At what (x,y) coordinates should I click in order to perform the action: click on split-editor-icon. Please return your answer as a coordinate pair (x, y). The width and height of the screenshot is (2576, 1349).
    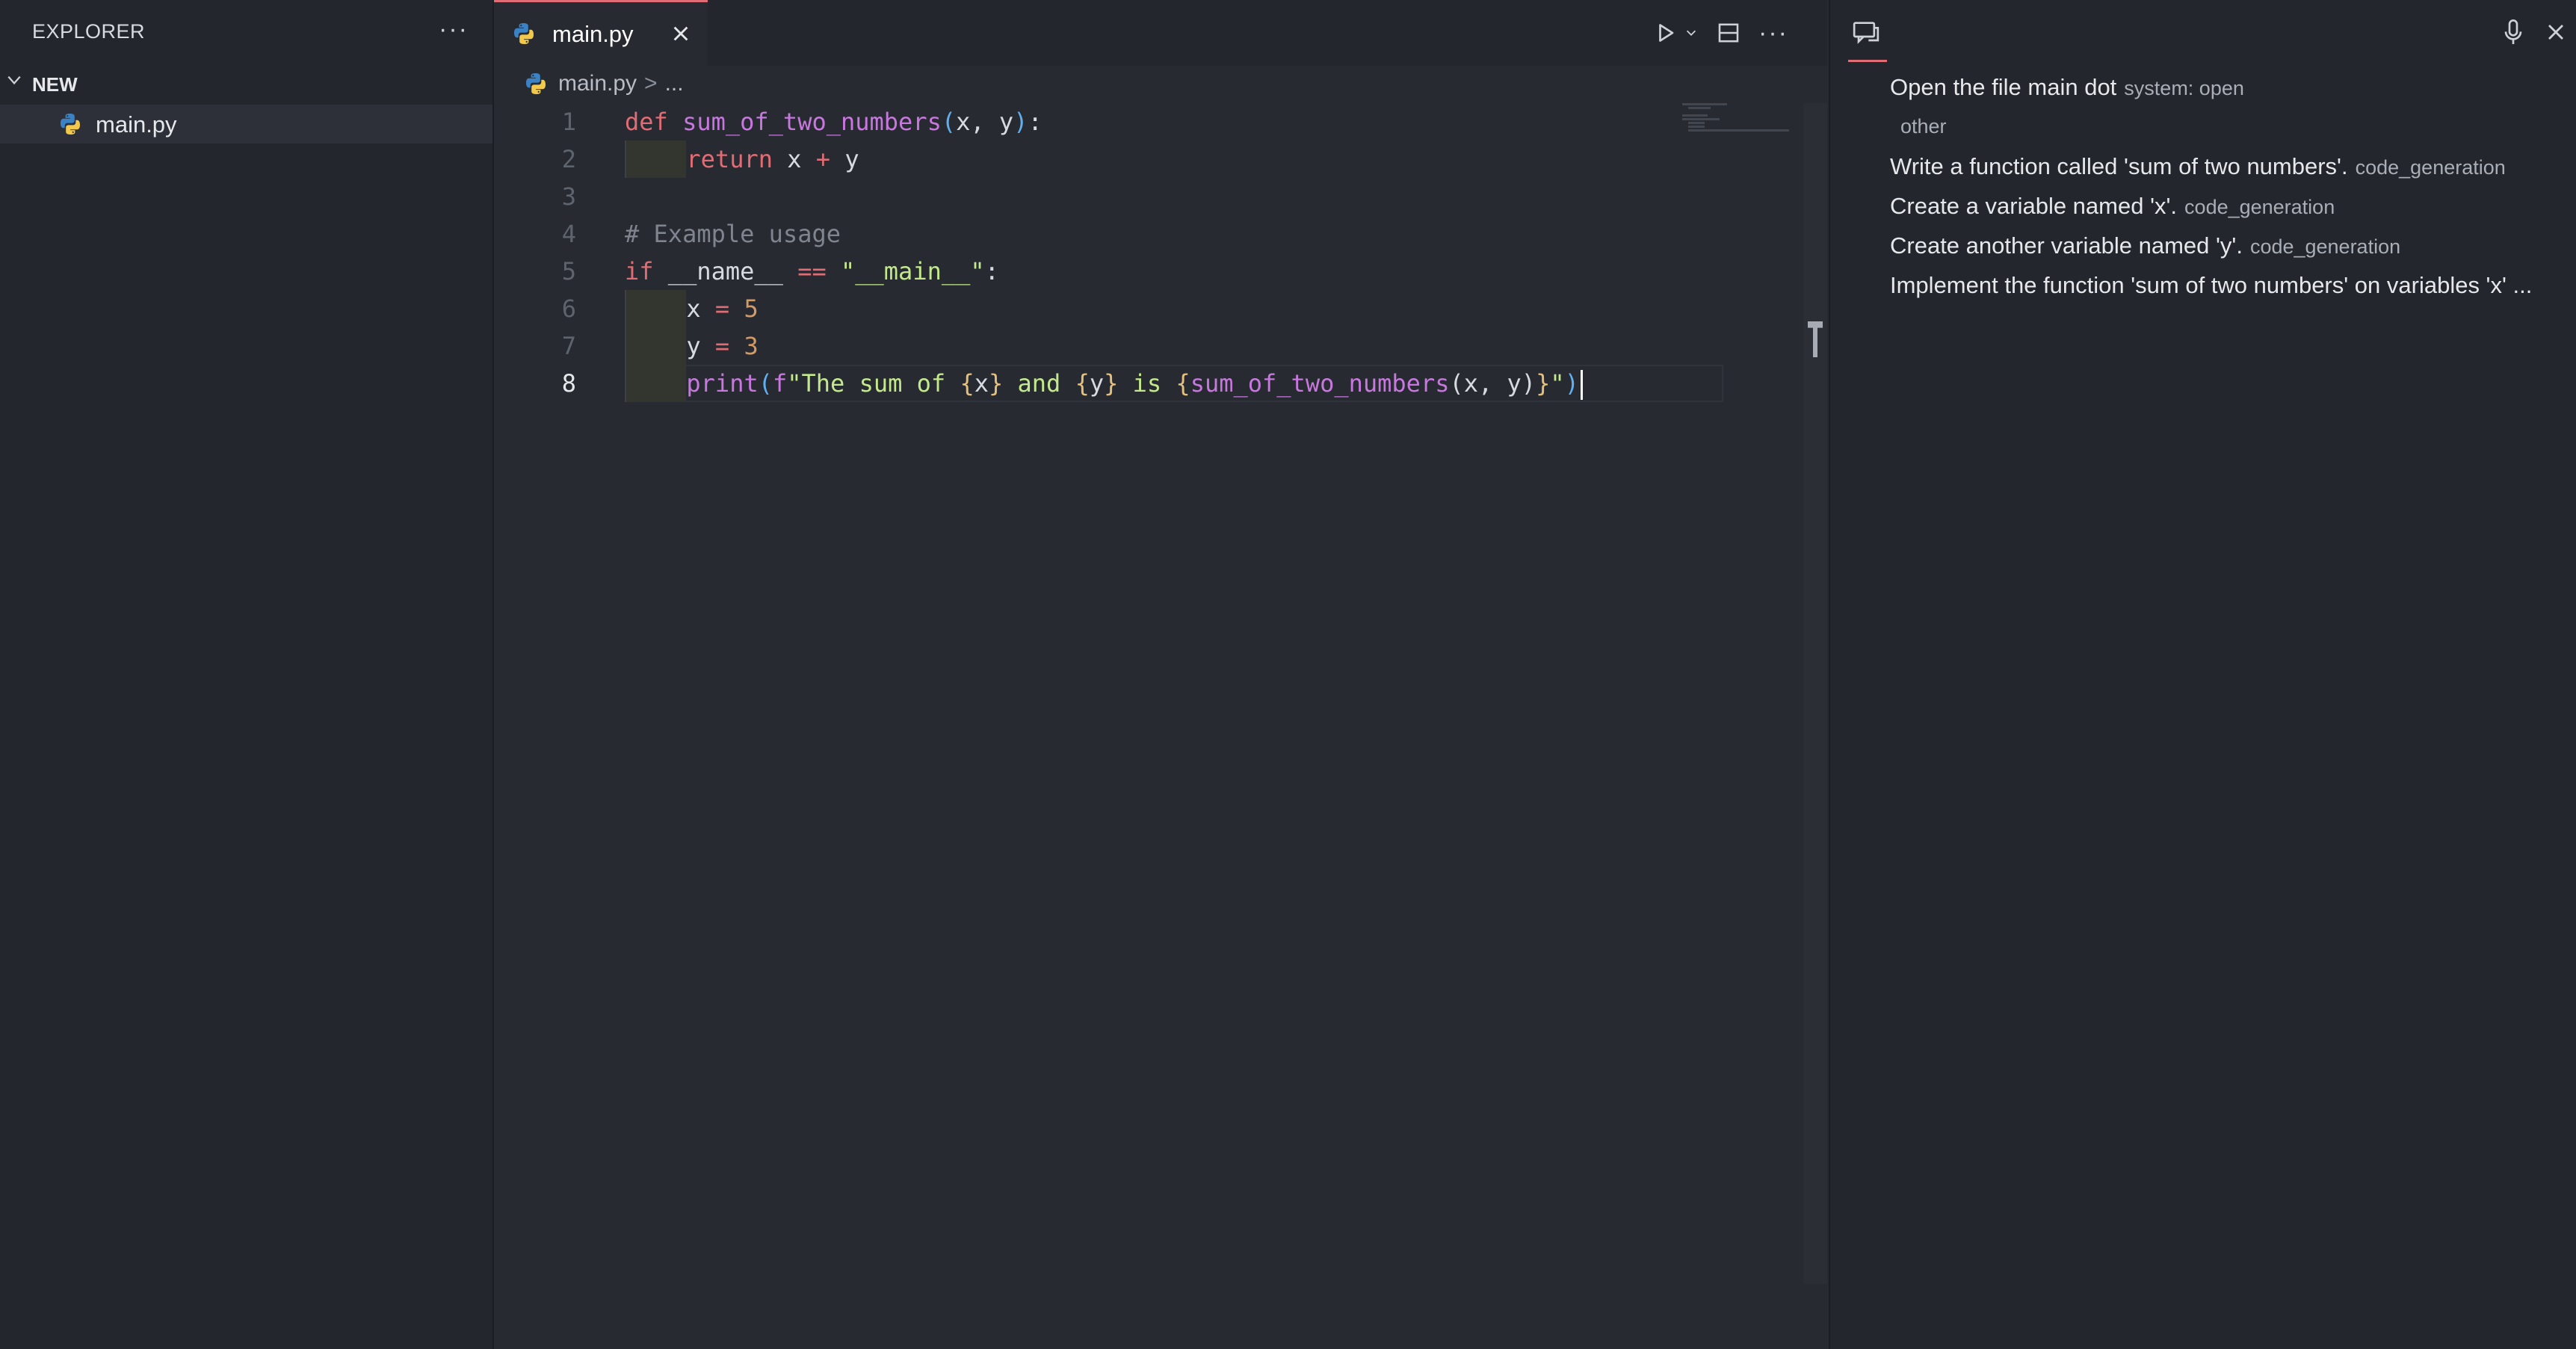
    Looking at the image, I should click on (1728, 33).